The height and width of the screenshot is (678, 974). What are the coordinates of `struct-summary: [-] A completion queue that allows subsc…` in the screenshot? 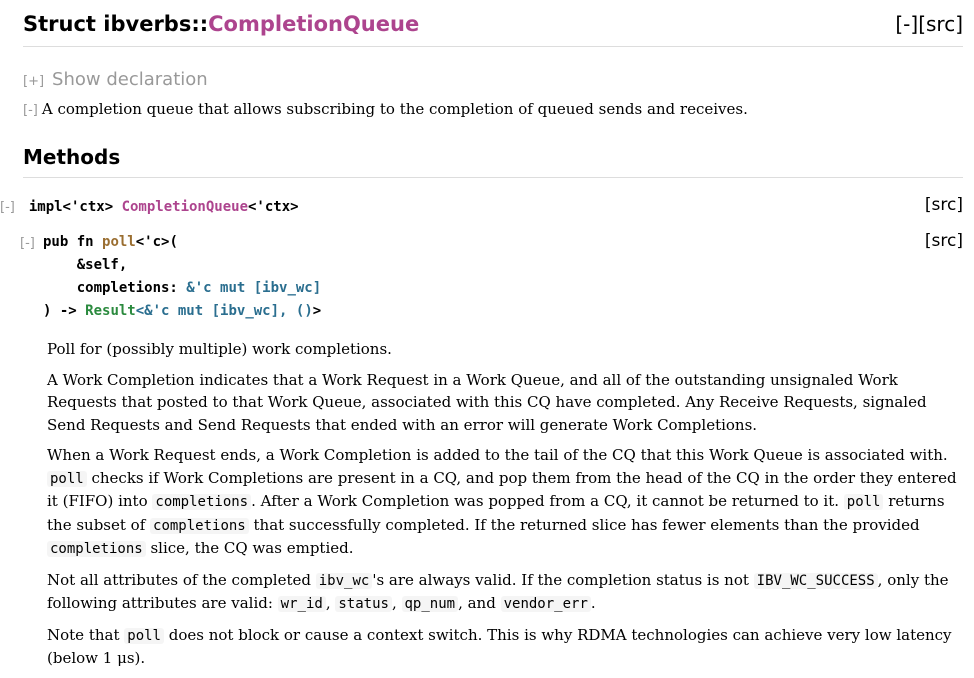 It's located at (385, 110).